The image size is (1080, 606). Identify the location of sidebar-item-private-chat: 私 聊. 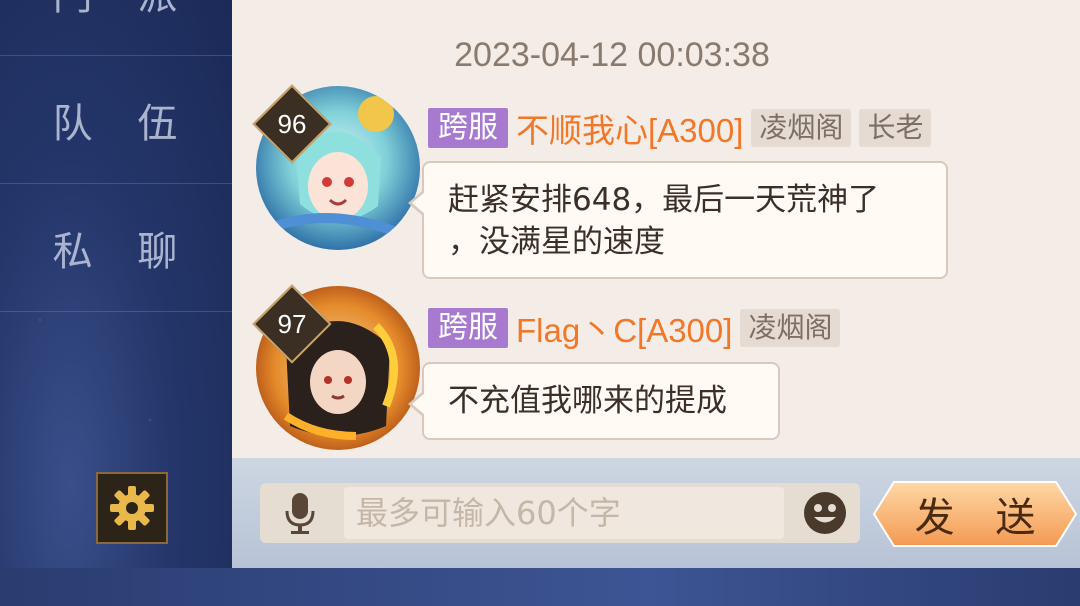
(116, 248).